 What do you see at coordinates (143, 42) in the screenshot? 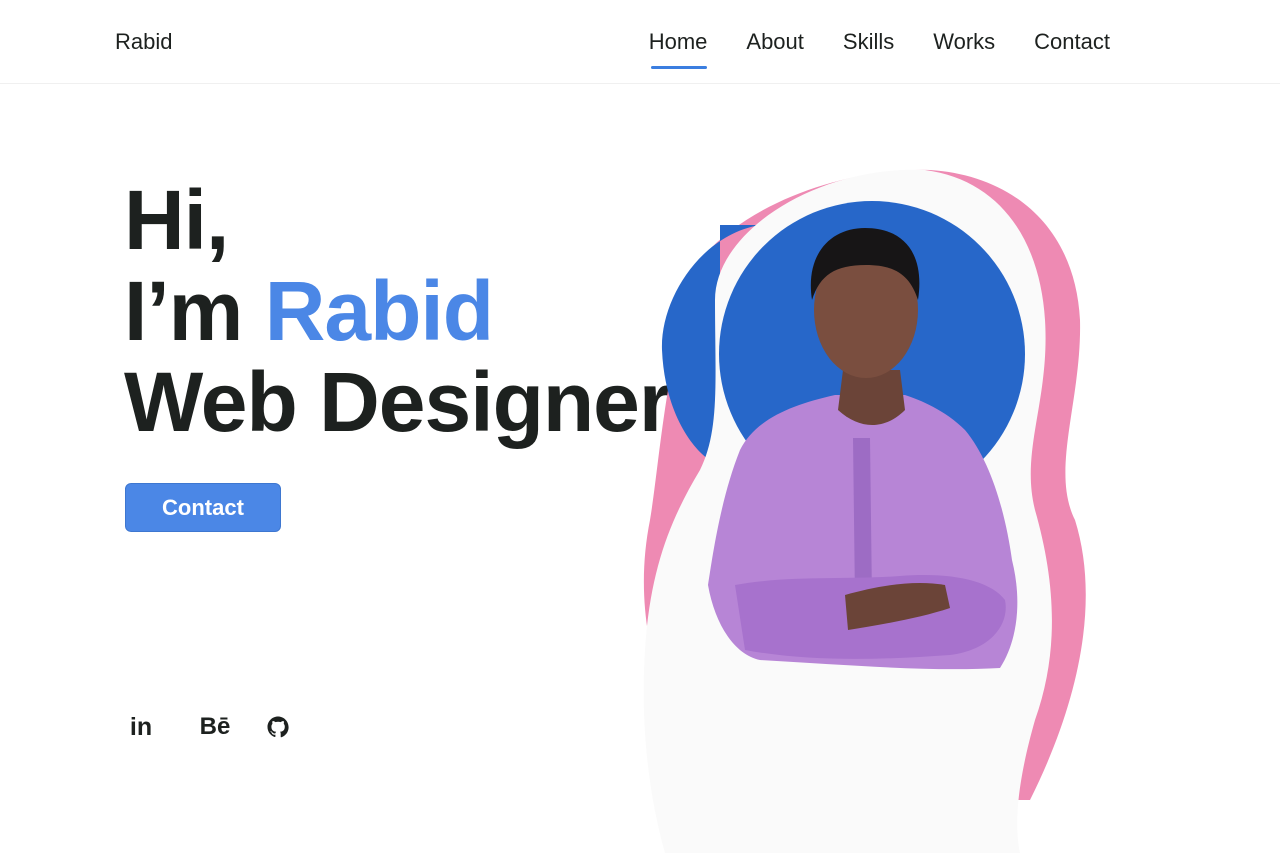
I see `logo-link: Rabid` at bounding box center [143, 42].